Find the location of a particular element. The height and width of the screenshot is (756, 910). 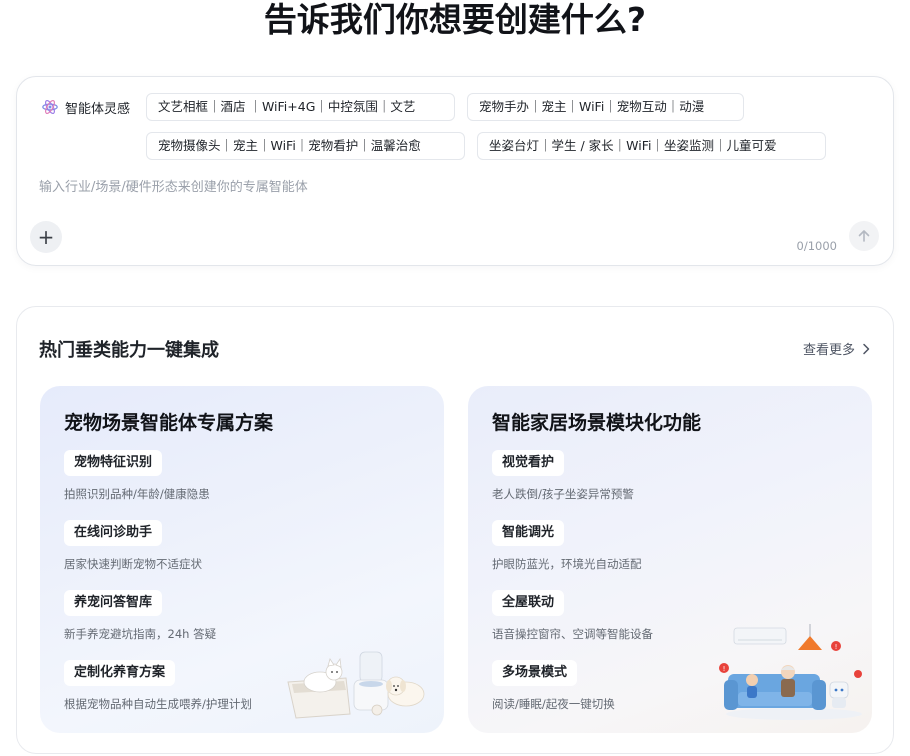

feature-item: 养宠问答智库 新手养宠避坑指南，24h 答疑 is located at coordinates (140, 616).